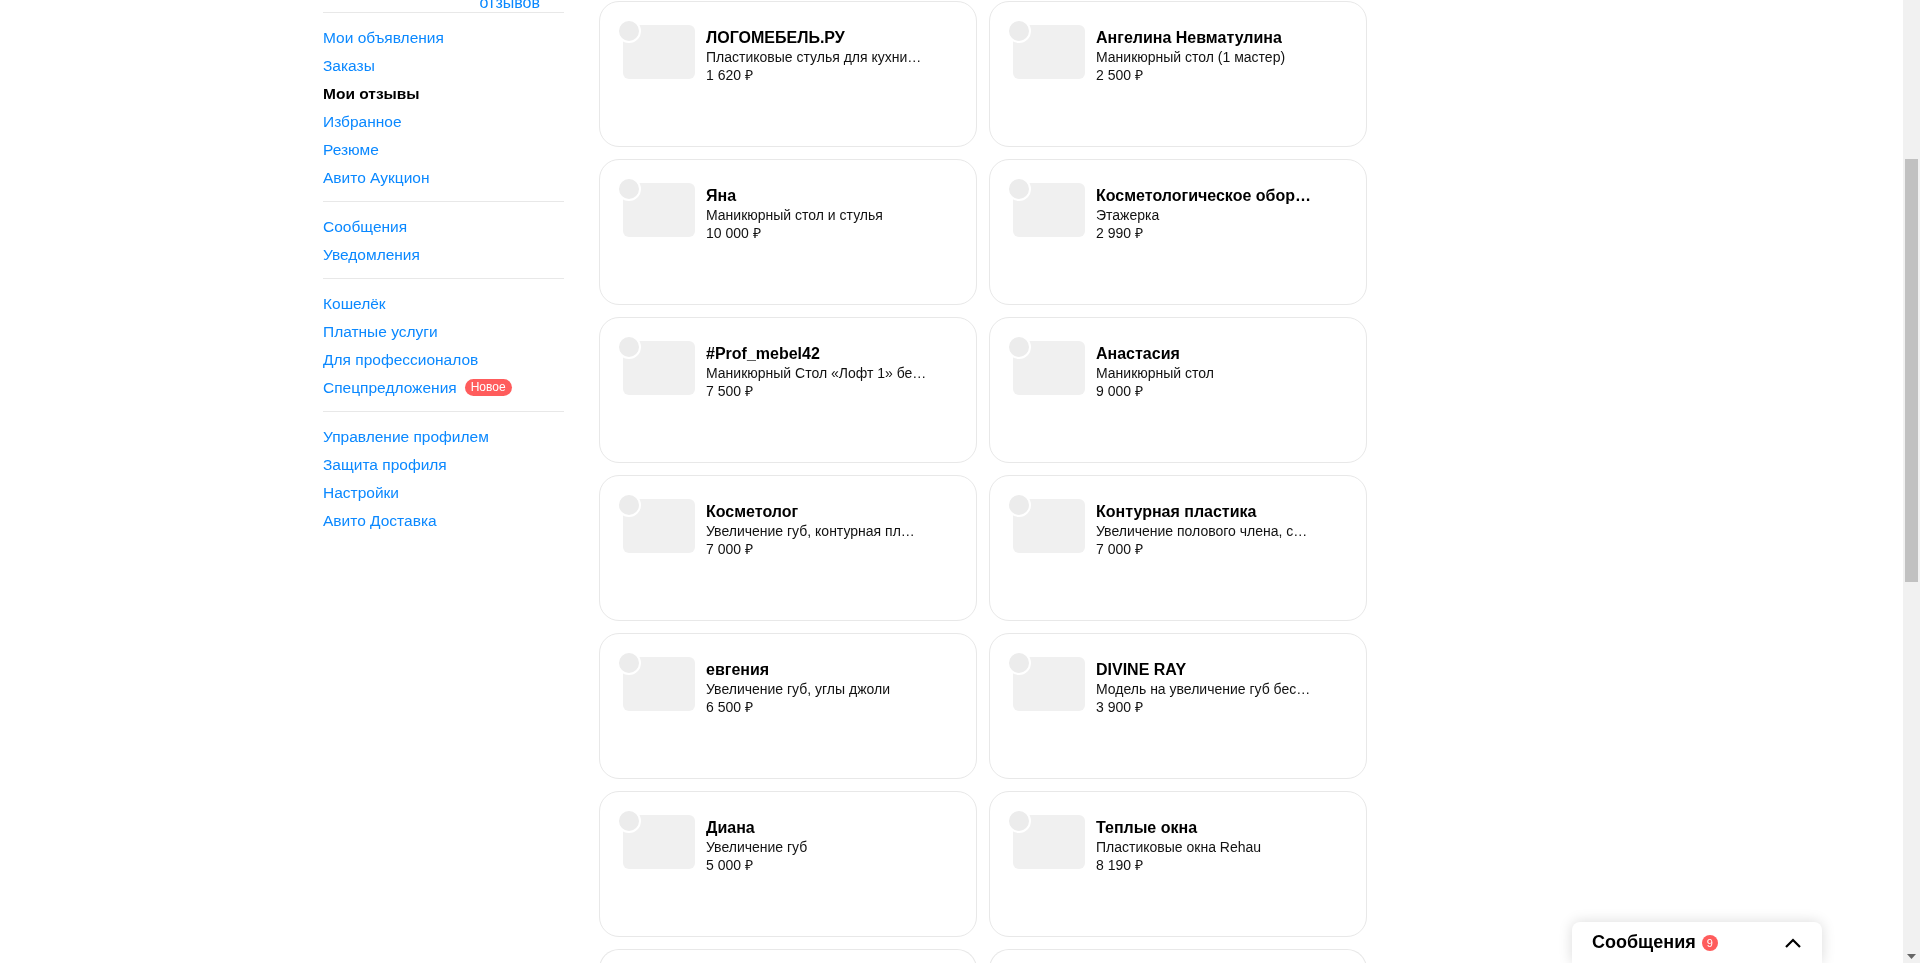 This screenshot has width=1920, height=963. I want to click on review-card: Анастасия Маникюрный стол 9 000 ₽, so click(1178, 390).